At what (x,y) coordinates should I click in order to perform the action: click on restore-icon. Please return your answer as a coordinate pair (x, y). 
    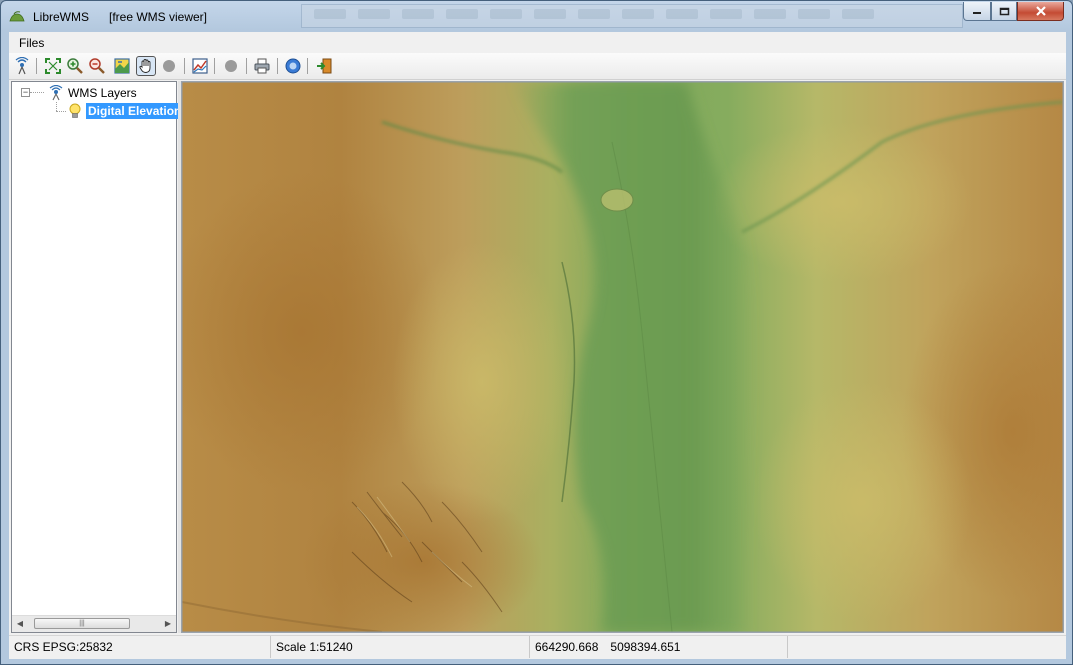
    Looking at the image, I should click on (1004, 11).